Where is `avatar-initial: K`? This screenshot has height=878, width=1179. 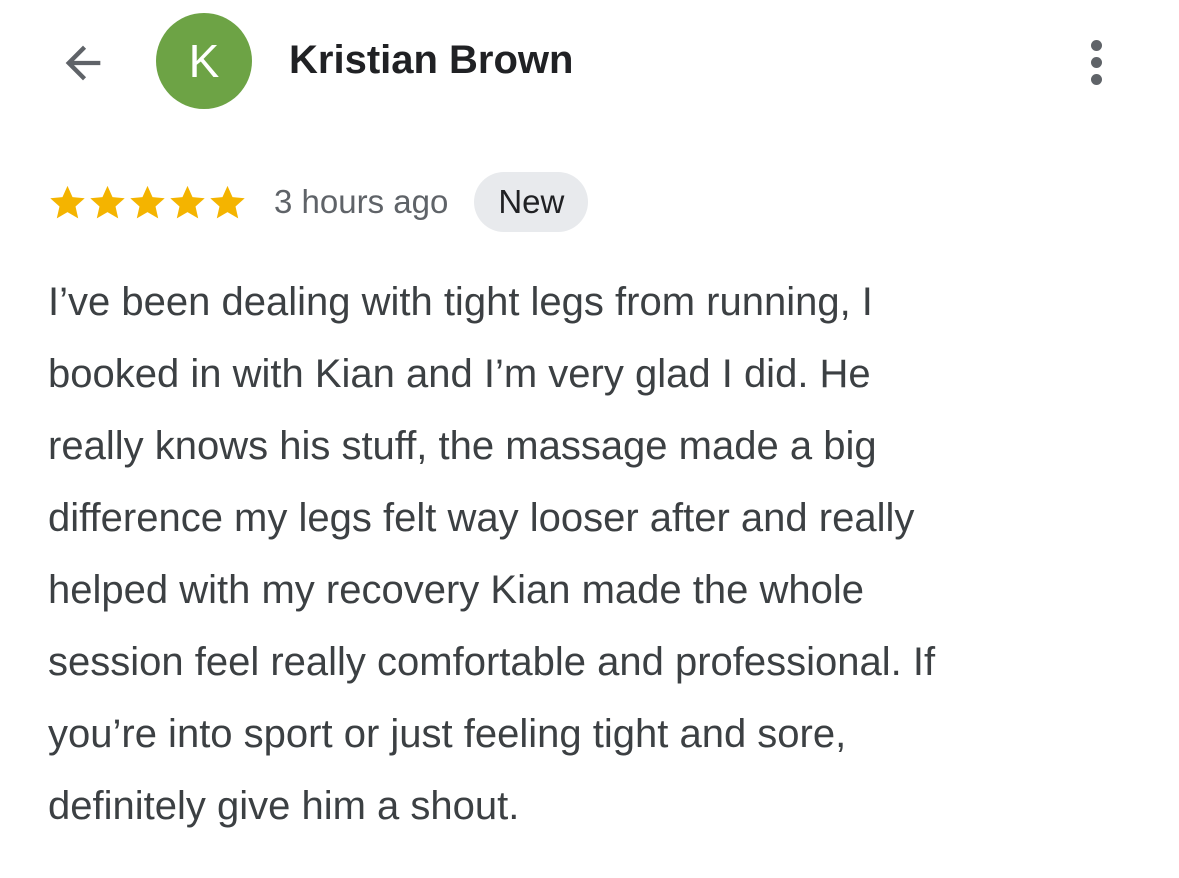 avatar-initial: K is located at coordinates (204, 61).